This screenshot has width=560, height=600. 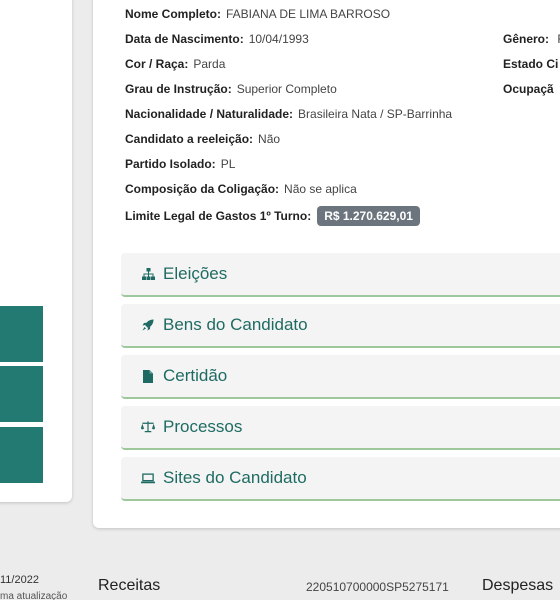 I want to click on accordion-eleicoes: Eleições, so click(x=340, y=275).